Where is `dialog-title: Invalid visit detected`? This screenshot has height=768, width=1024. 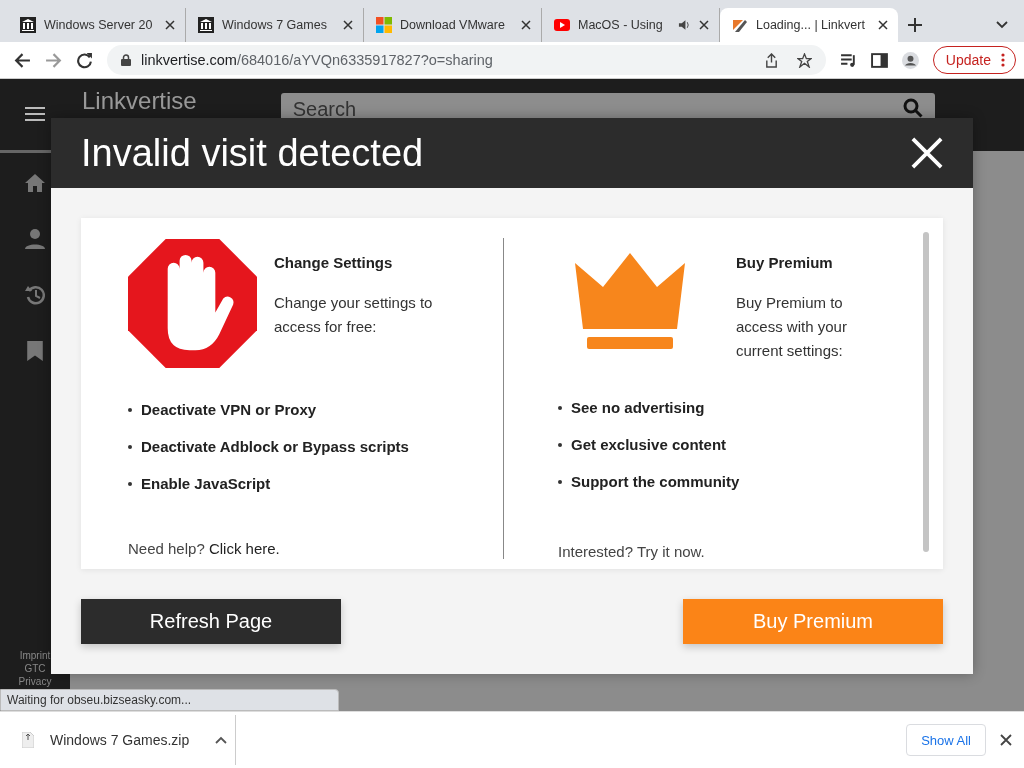 dialog-title: Invalid visit detected is located at coordinates (252, 153).